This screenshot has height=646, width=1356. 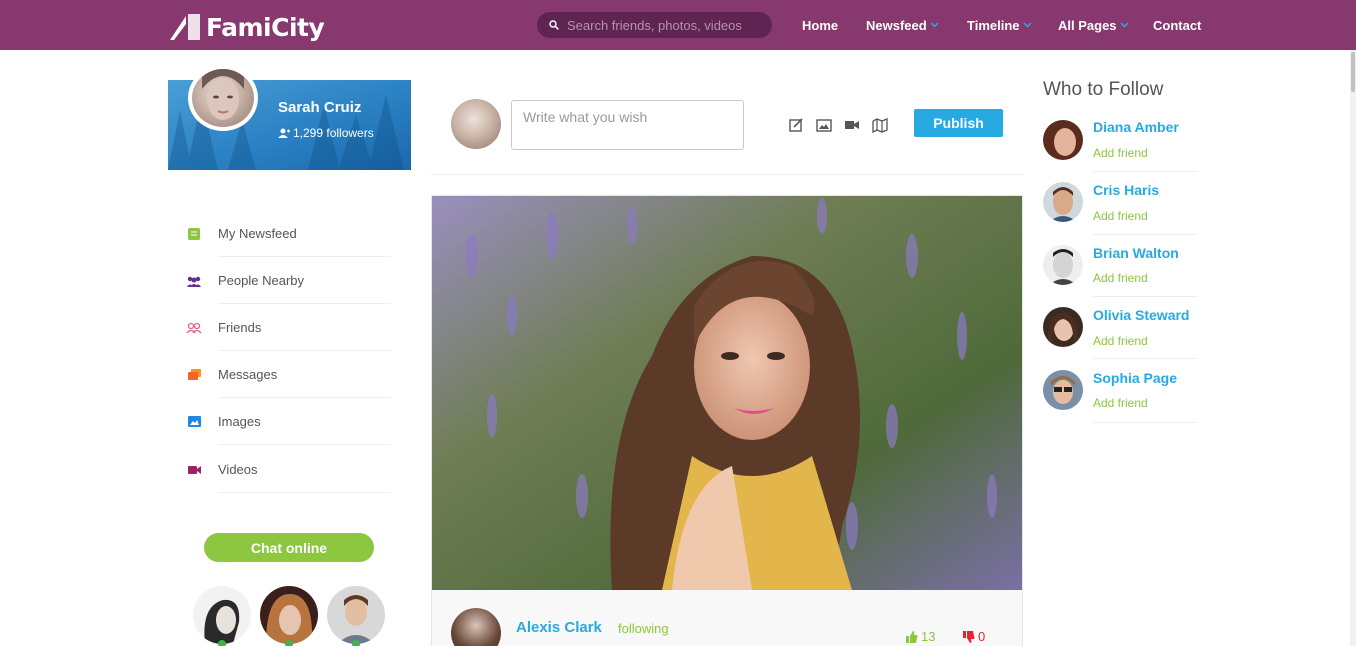 I want to click on logo-icon, so click(x=185, y=27).